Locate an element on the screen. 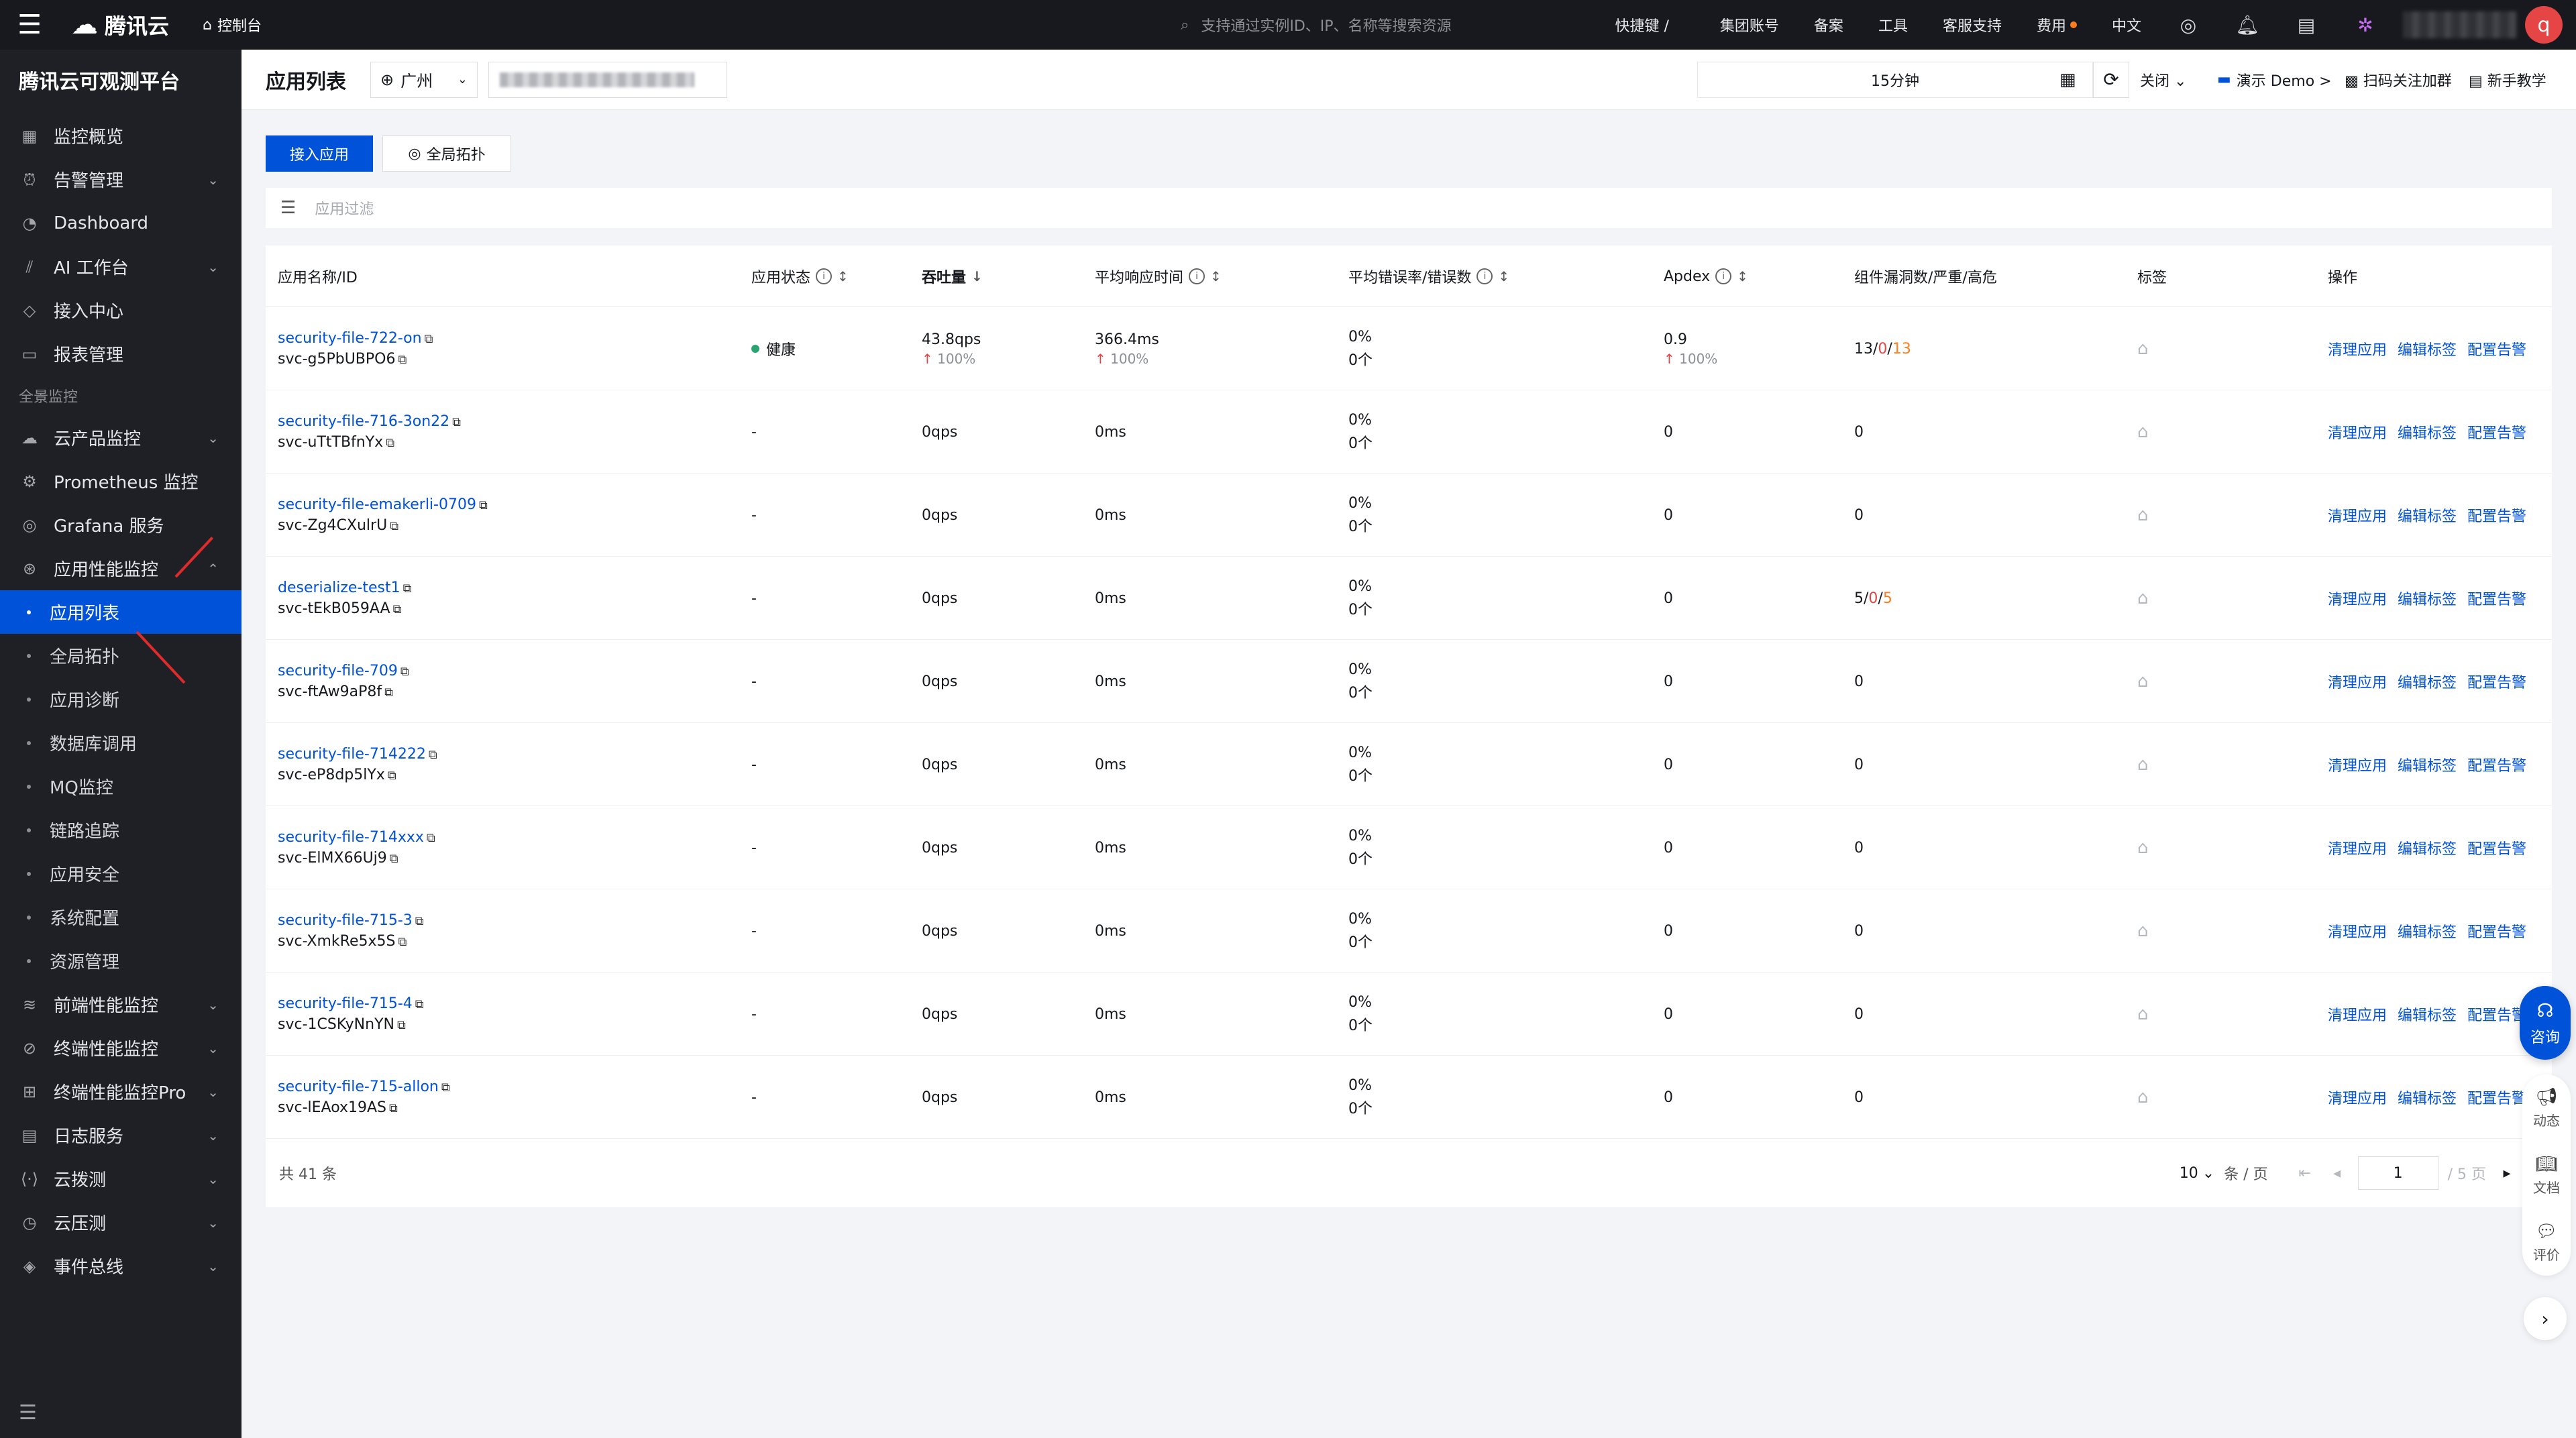 This screenshot has height=1438, width=2576. sidebar-item-resource: 资源管理 is located at coordinates (120, 961).